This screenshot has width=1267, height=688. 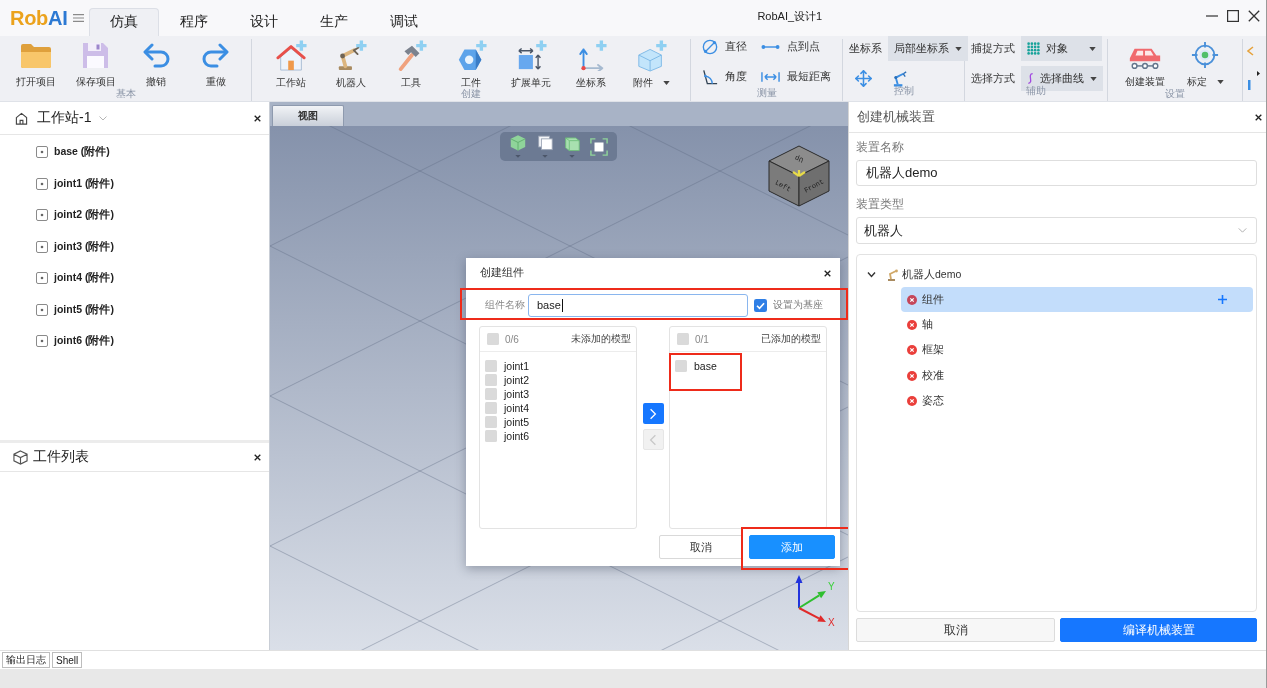 What do you see at coordinates (155, 55) in the screenshot?
I see `undo-arrow-icon` at bounding box center [155, 55].